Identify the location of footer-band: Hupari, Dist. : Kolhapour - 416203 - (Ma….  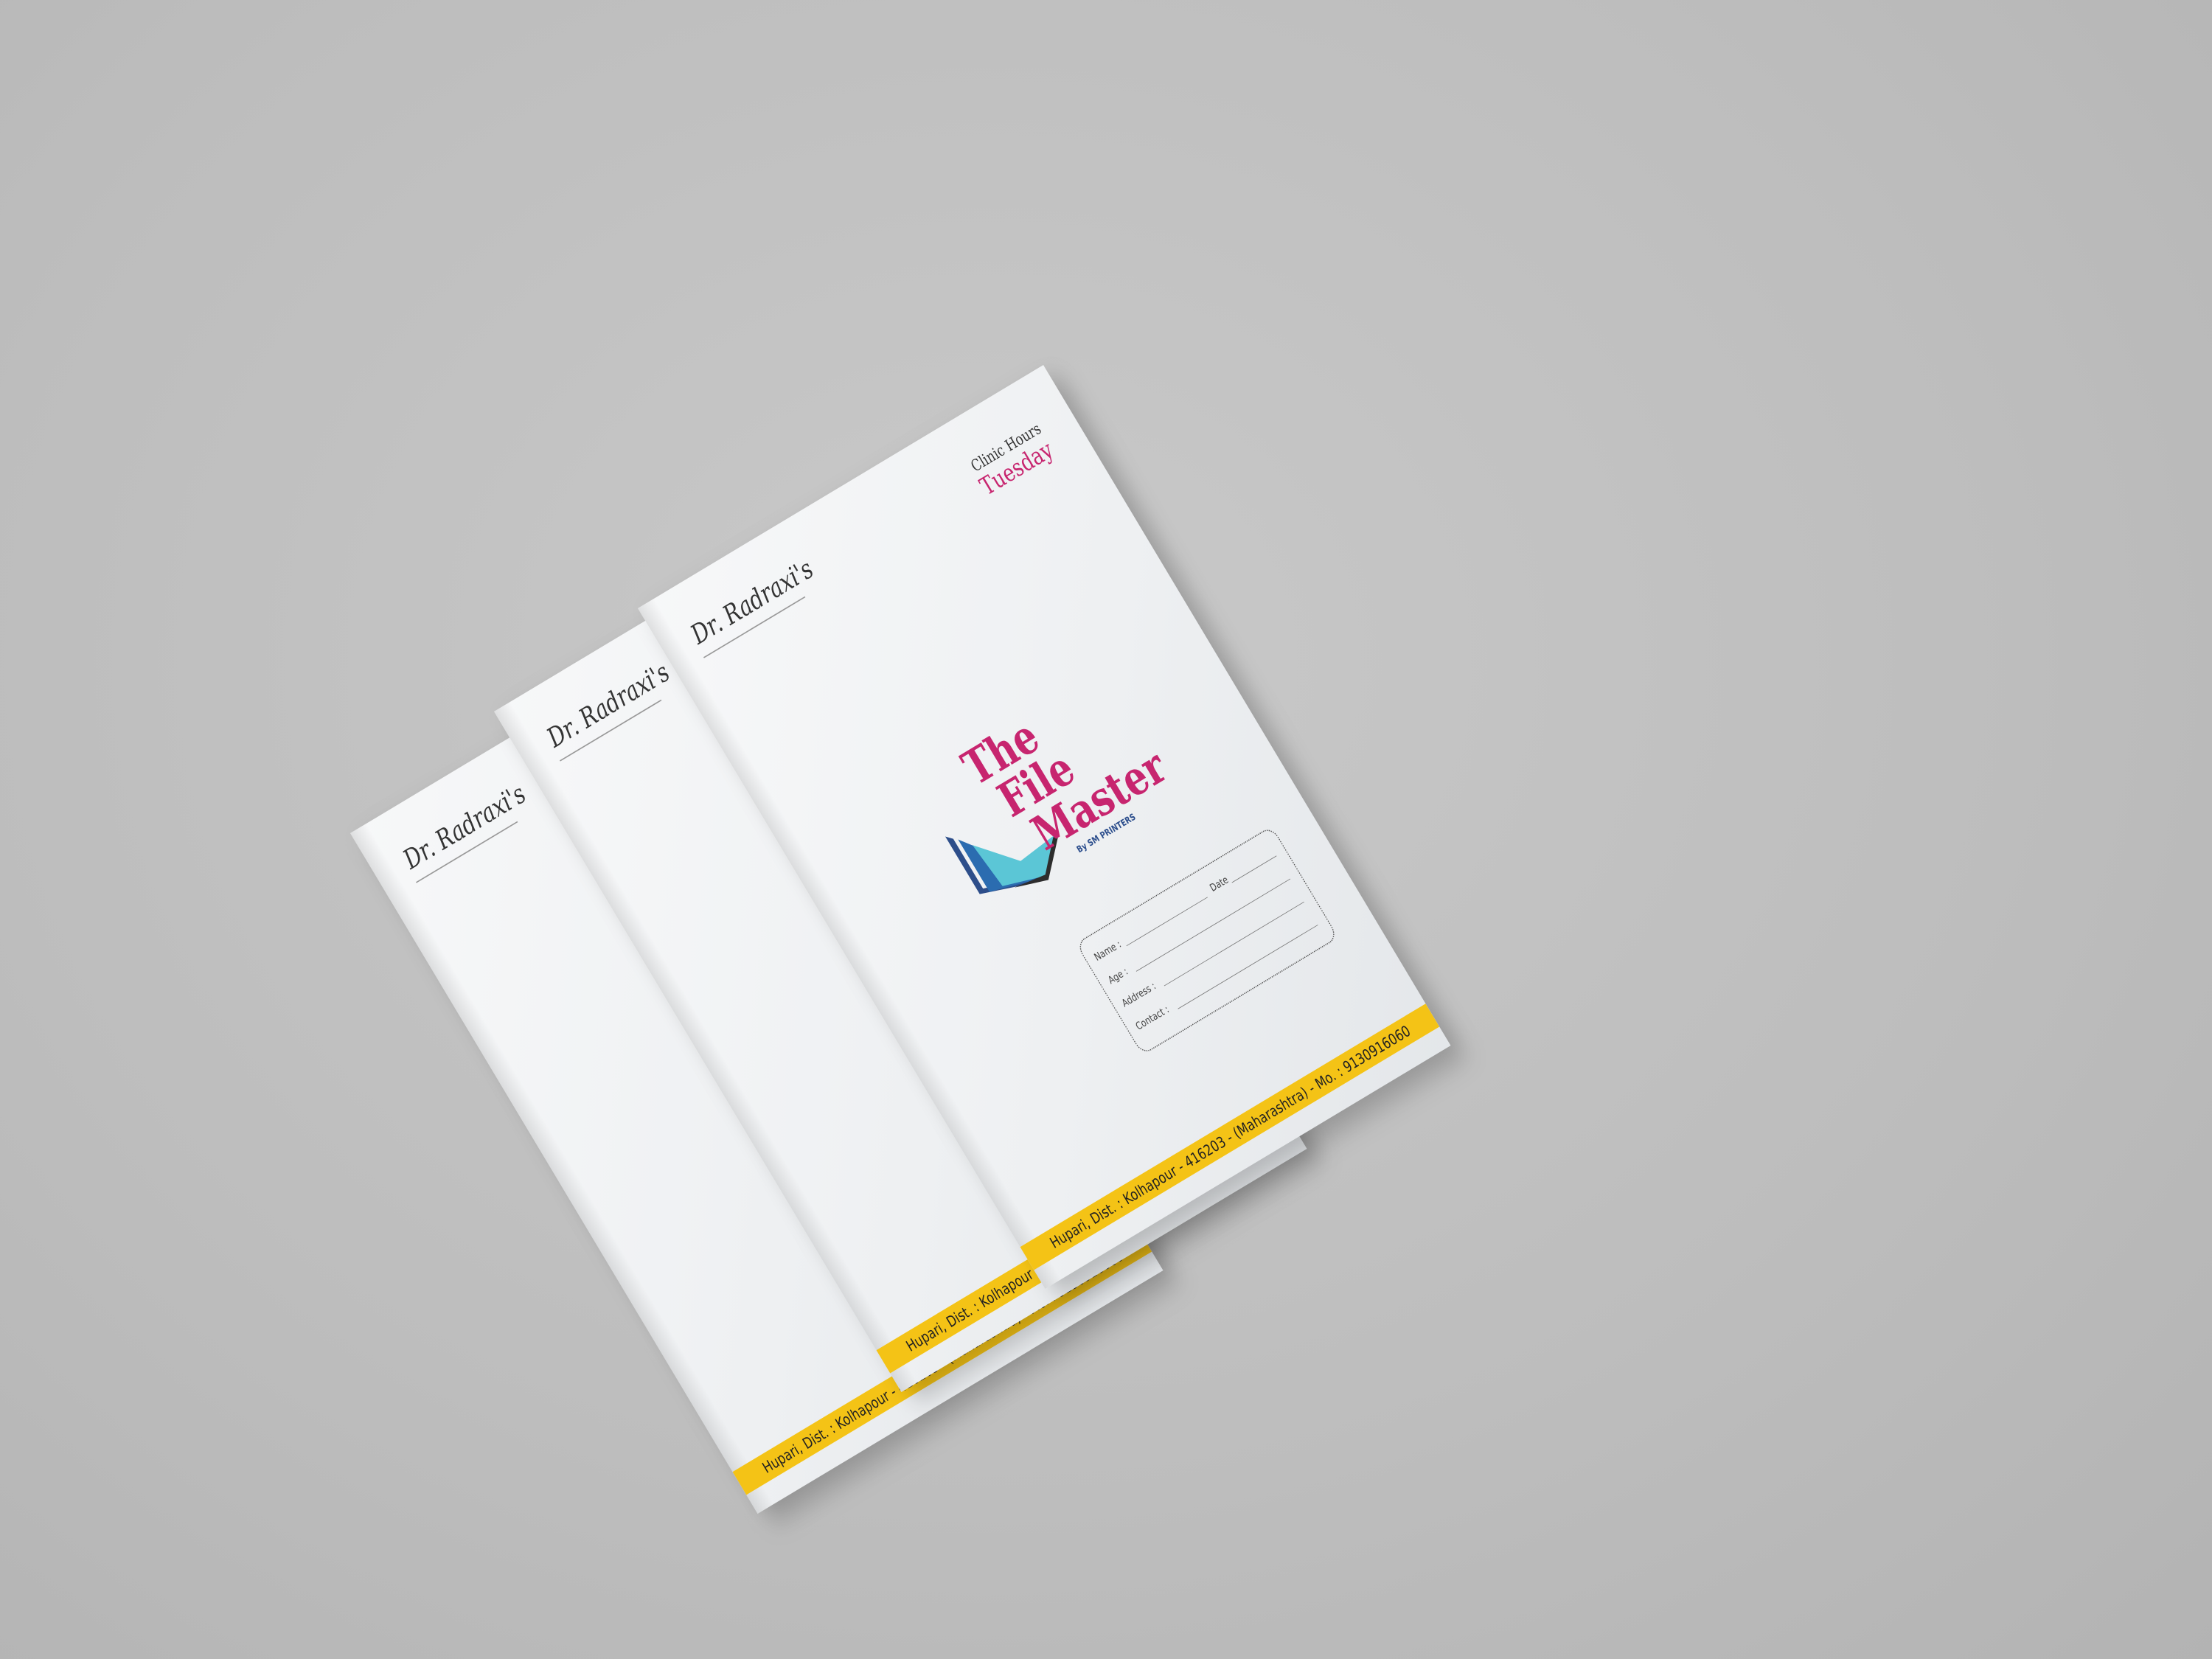
(1230, 1137).